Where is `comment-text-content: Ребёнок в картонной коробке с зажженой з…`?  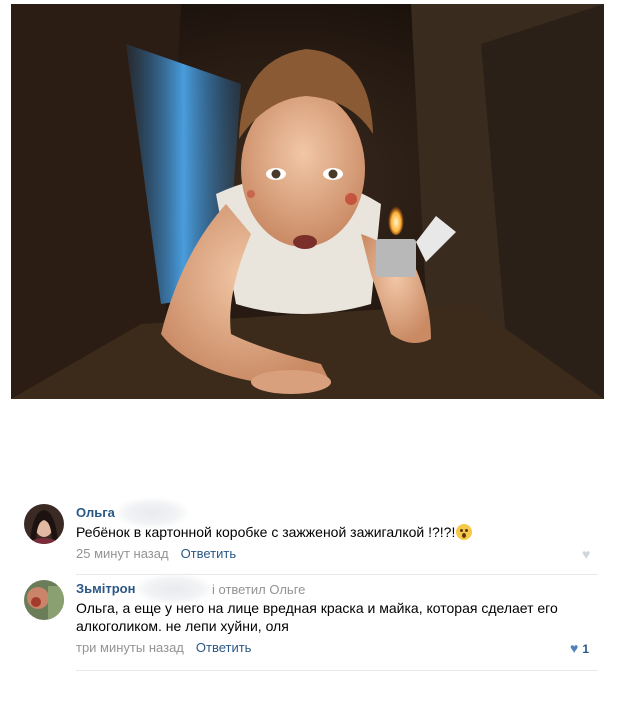 comment-text-content: Ребёнок в картонной коробке с зажженой з… is located at coordinates (266, 532).